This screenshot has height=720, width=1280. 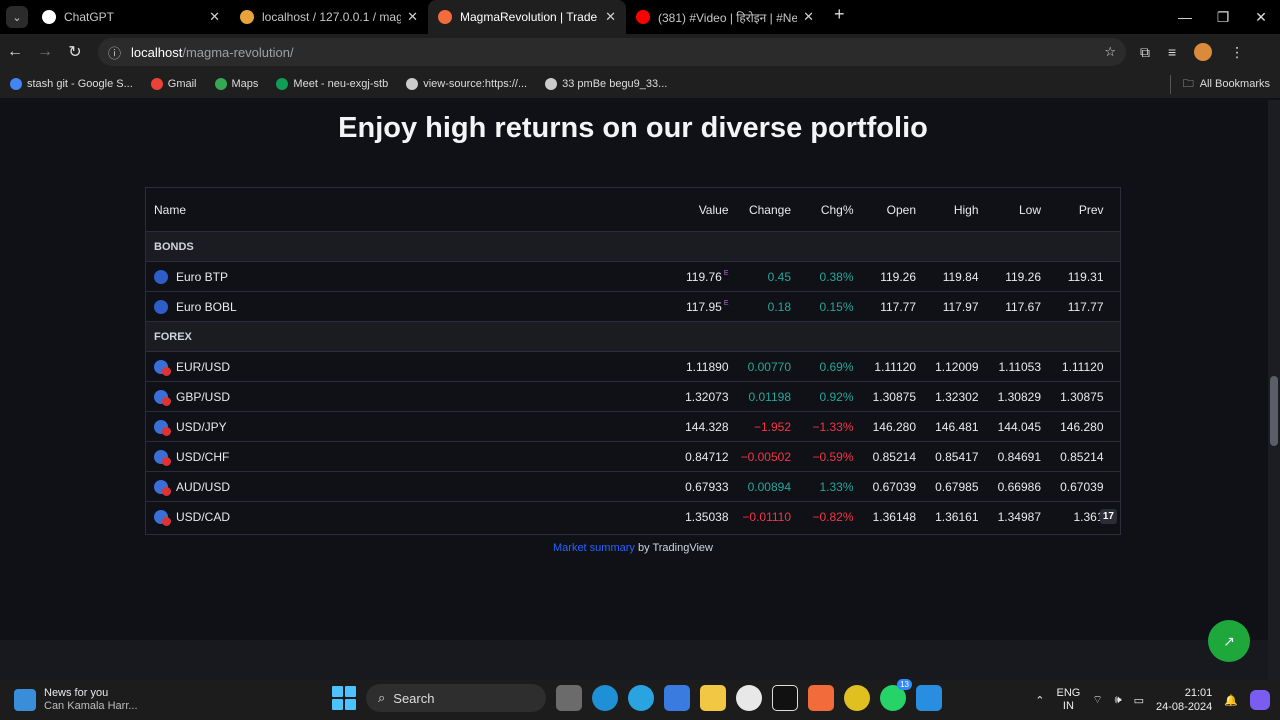 What do you see at coordinates (406, 276) in the screenshot?
I see `symbol-cell: Euro BTP` at bounding box center [406, 276].